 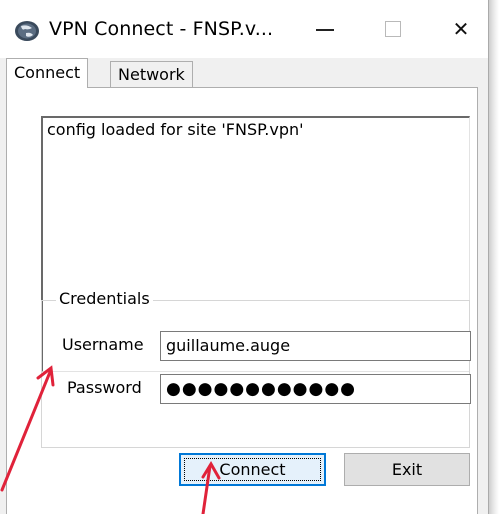 I want to click on username-field: guillaume.auge, so click(x=315, y=346).